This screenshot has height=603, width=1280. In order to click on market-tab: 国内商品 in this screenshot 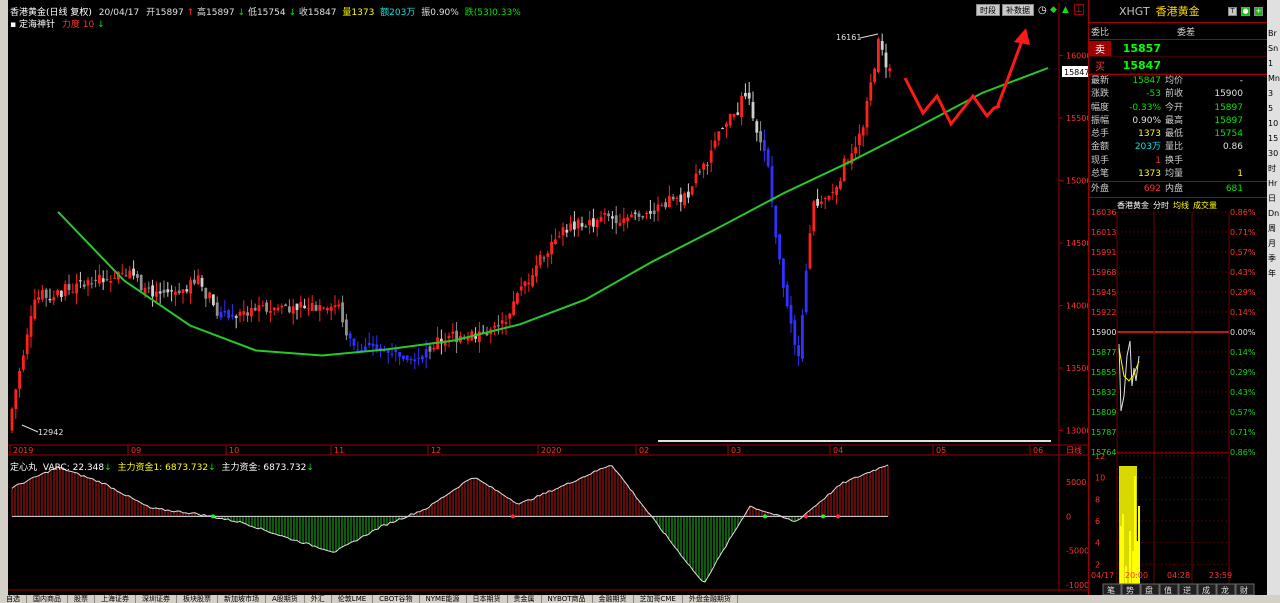, I will do `click(47, 599)`.